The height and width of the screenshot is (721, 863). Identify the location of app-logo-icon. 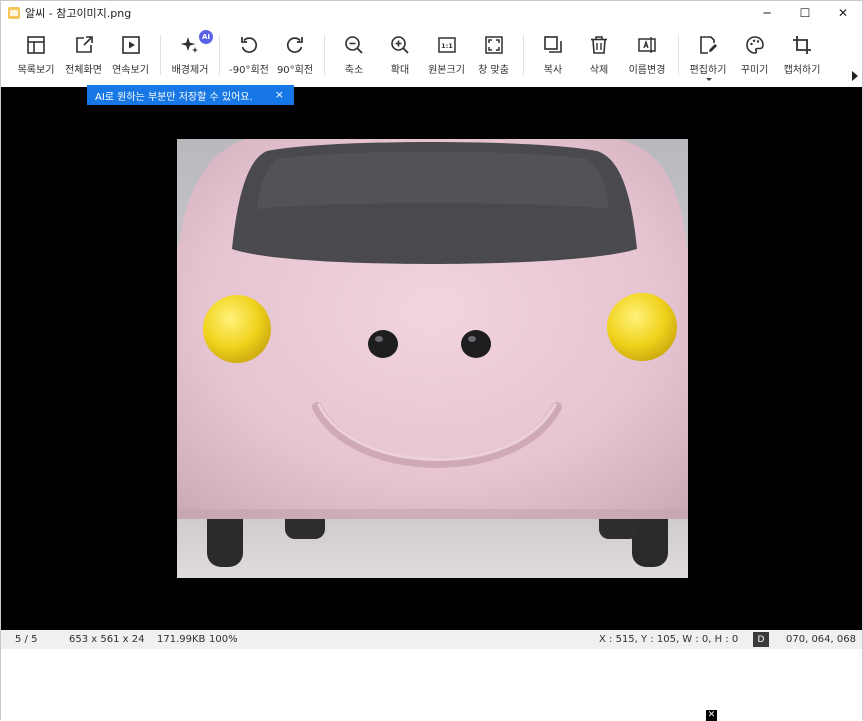
(14, 13).